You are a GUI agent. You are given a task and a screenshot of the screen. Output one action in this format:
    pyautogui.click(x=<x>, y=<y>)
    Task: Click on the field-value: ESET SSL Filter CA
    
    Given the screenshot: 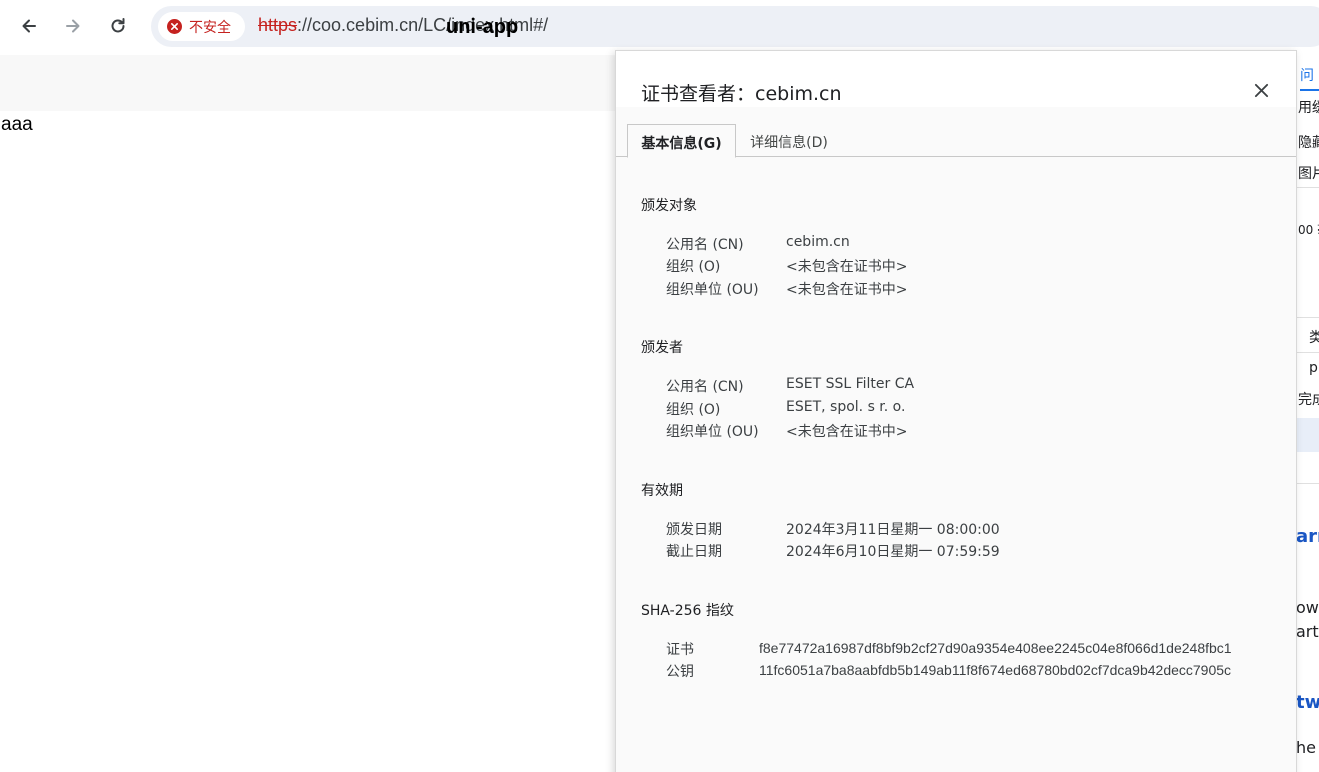 What is the action you would take?
    pyautogui.click(x=850, y=384)
    